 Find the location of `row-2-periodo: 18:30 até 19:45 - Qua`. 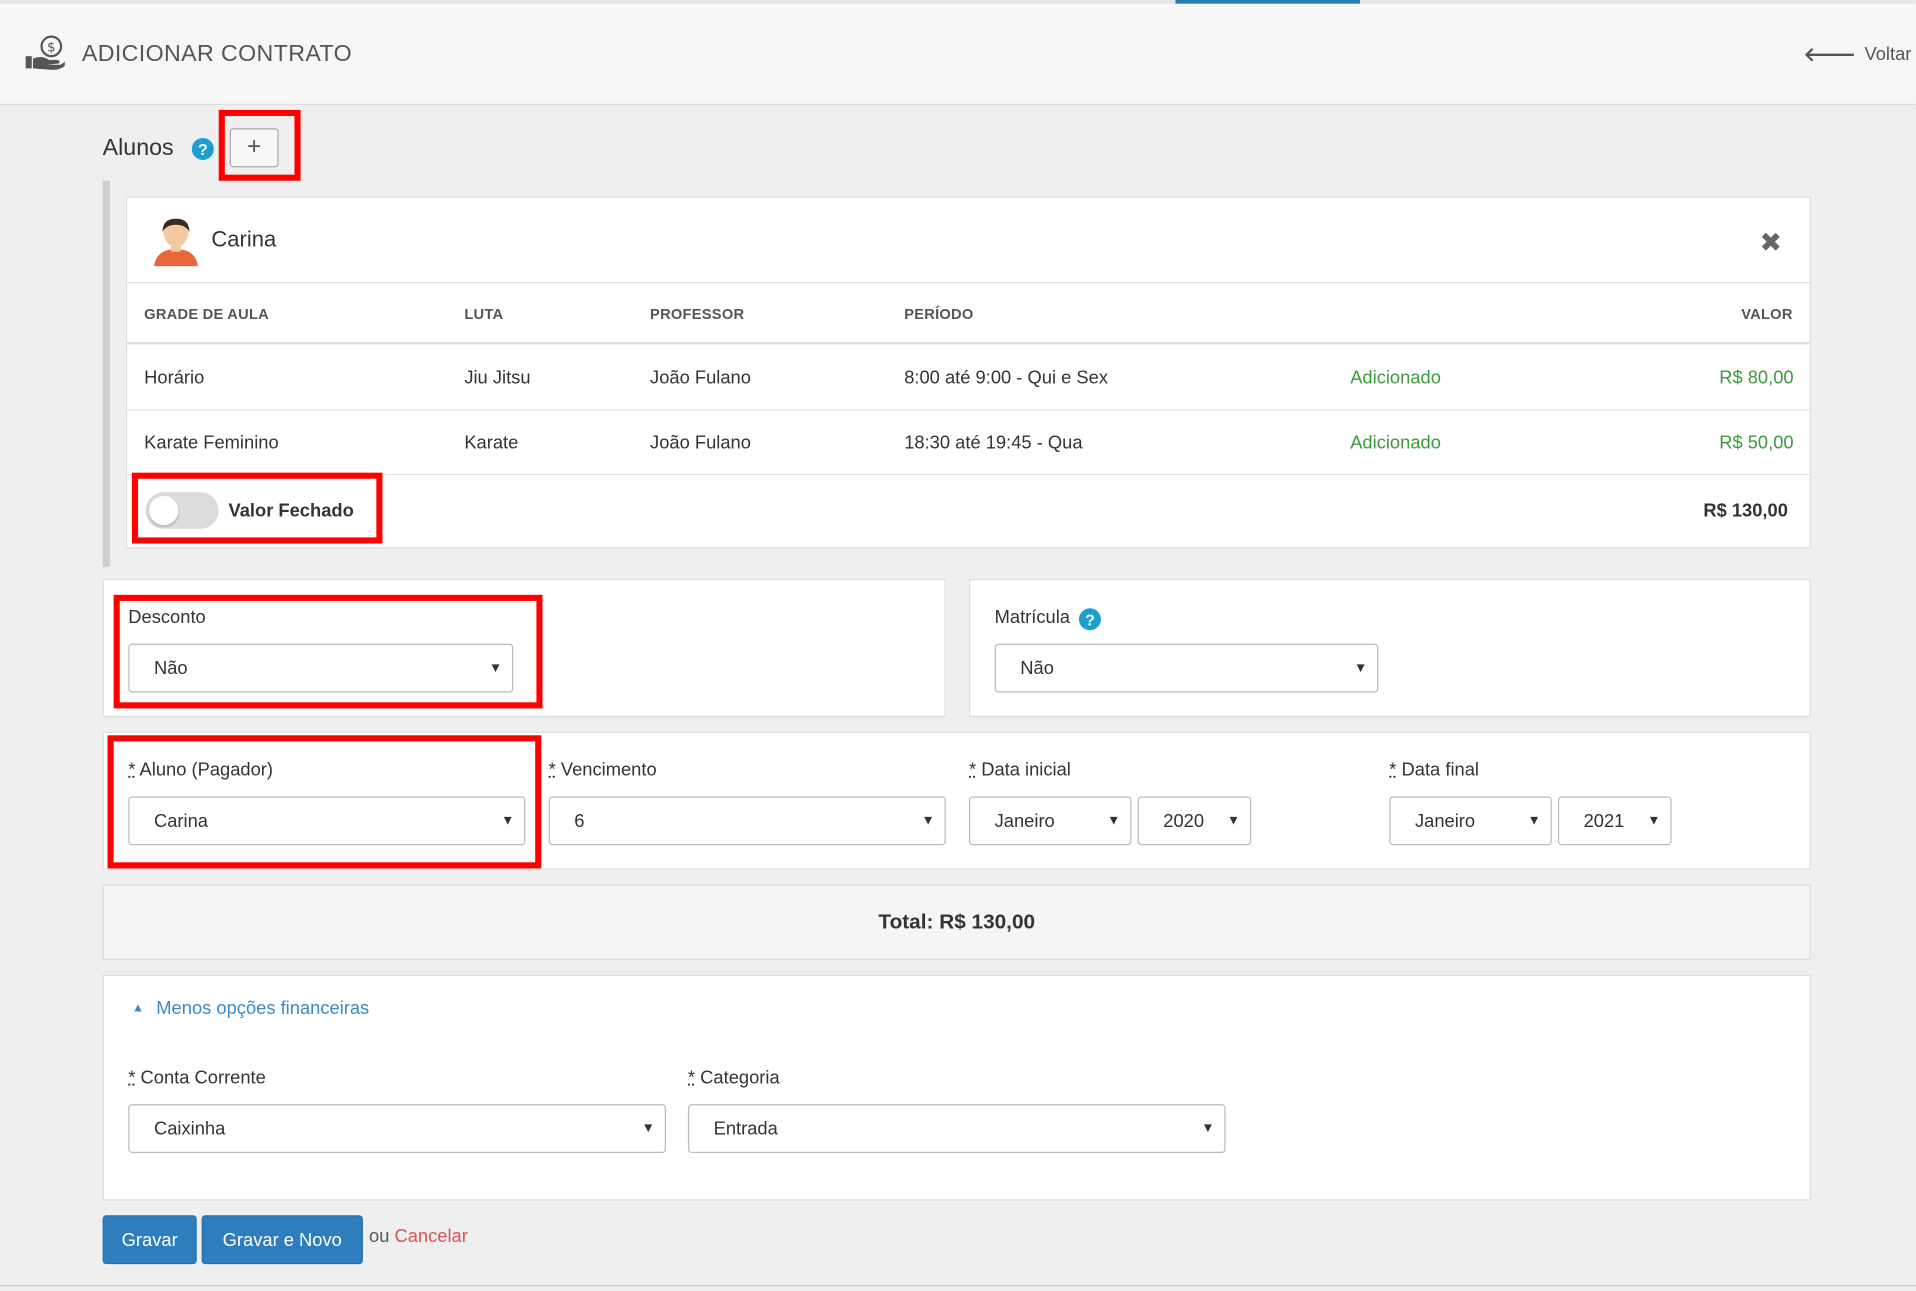

row-2-periodo: 18:30 até 19:45 - Qua is located at coordinates (993, 443).